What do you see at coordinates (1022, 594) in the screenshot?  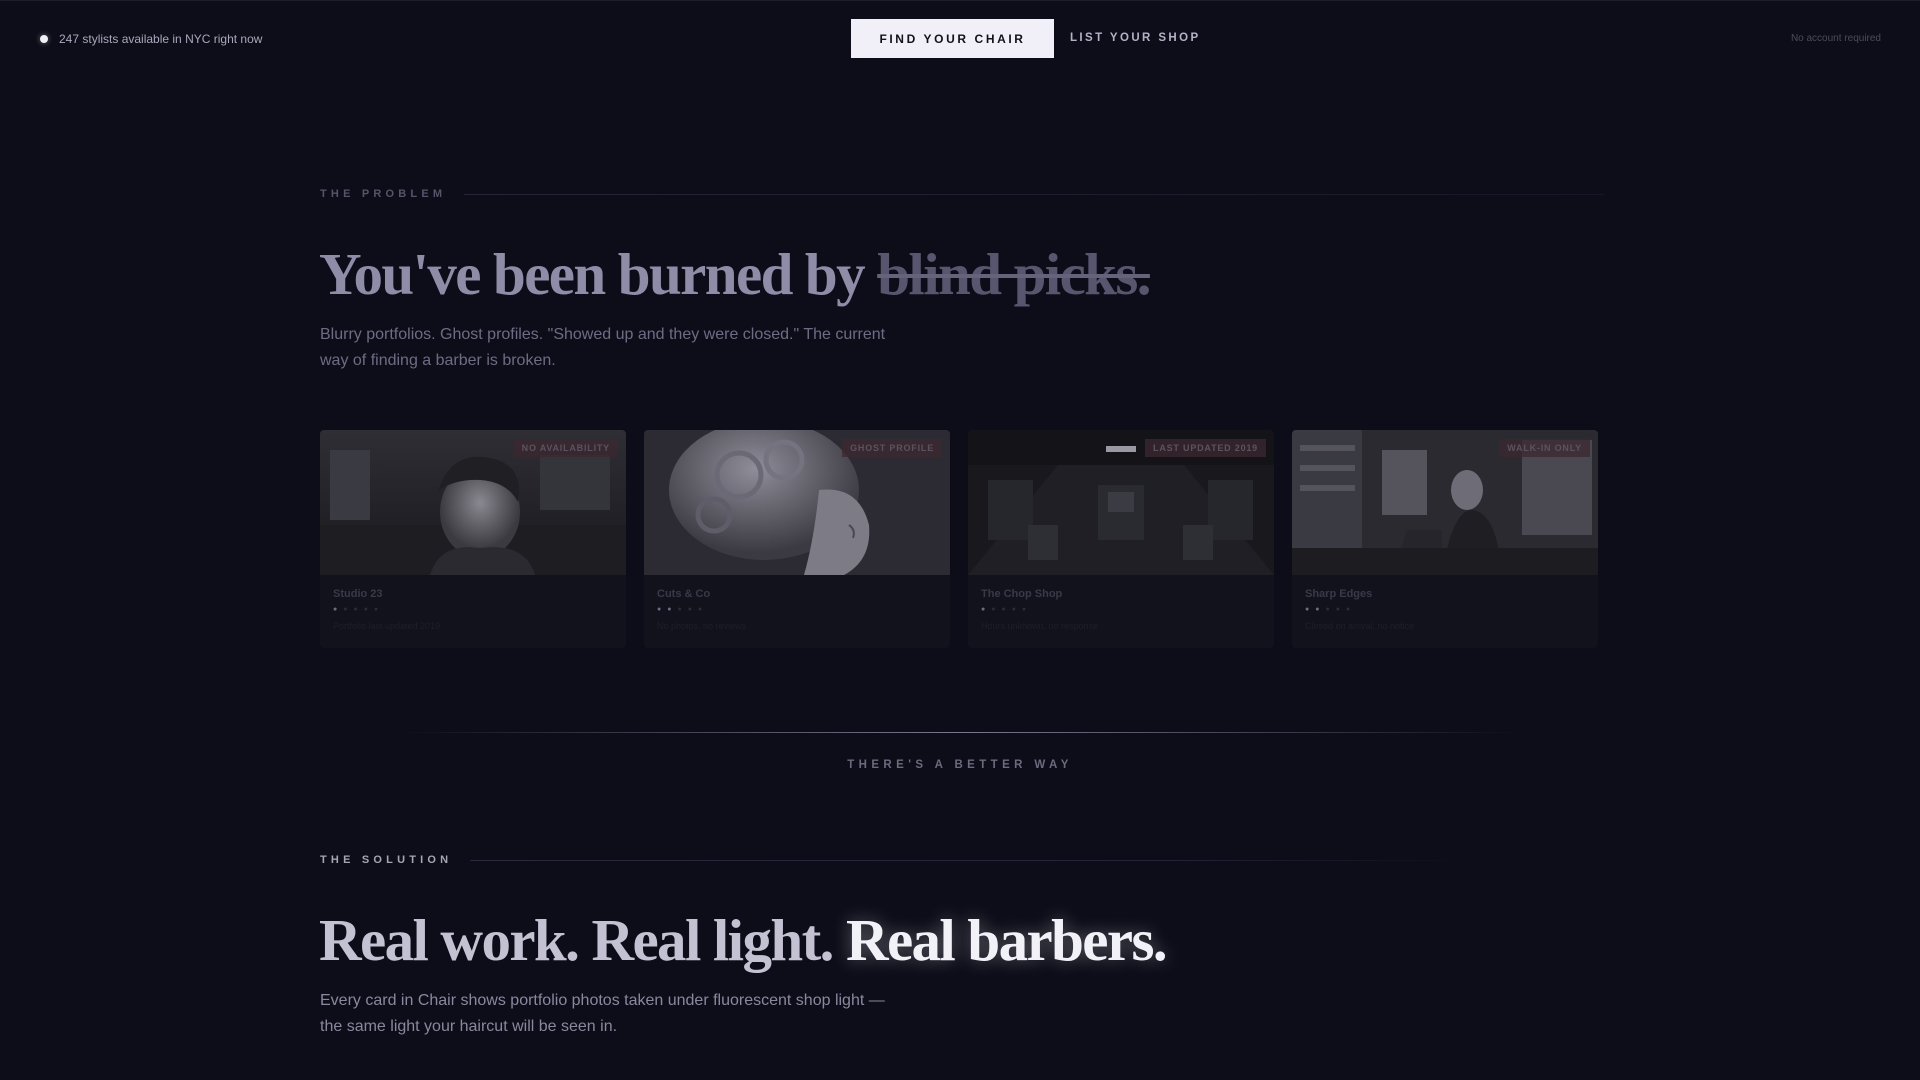 I see `shop-name: The Chop Shop` at bounding box center [1022, 594].